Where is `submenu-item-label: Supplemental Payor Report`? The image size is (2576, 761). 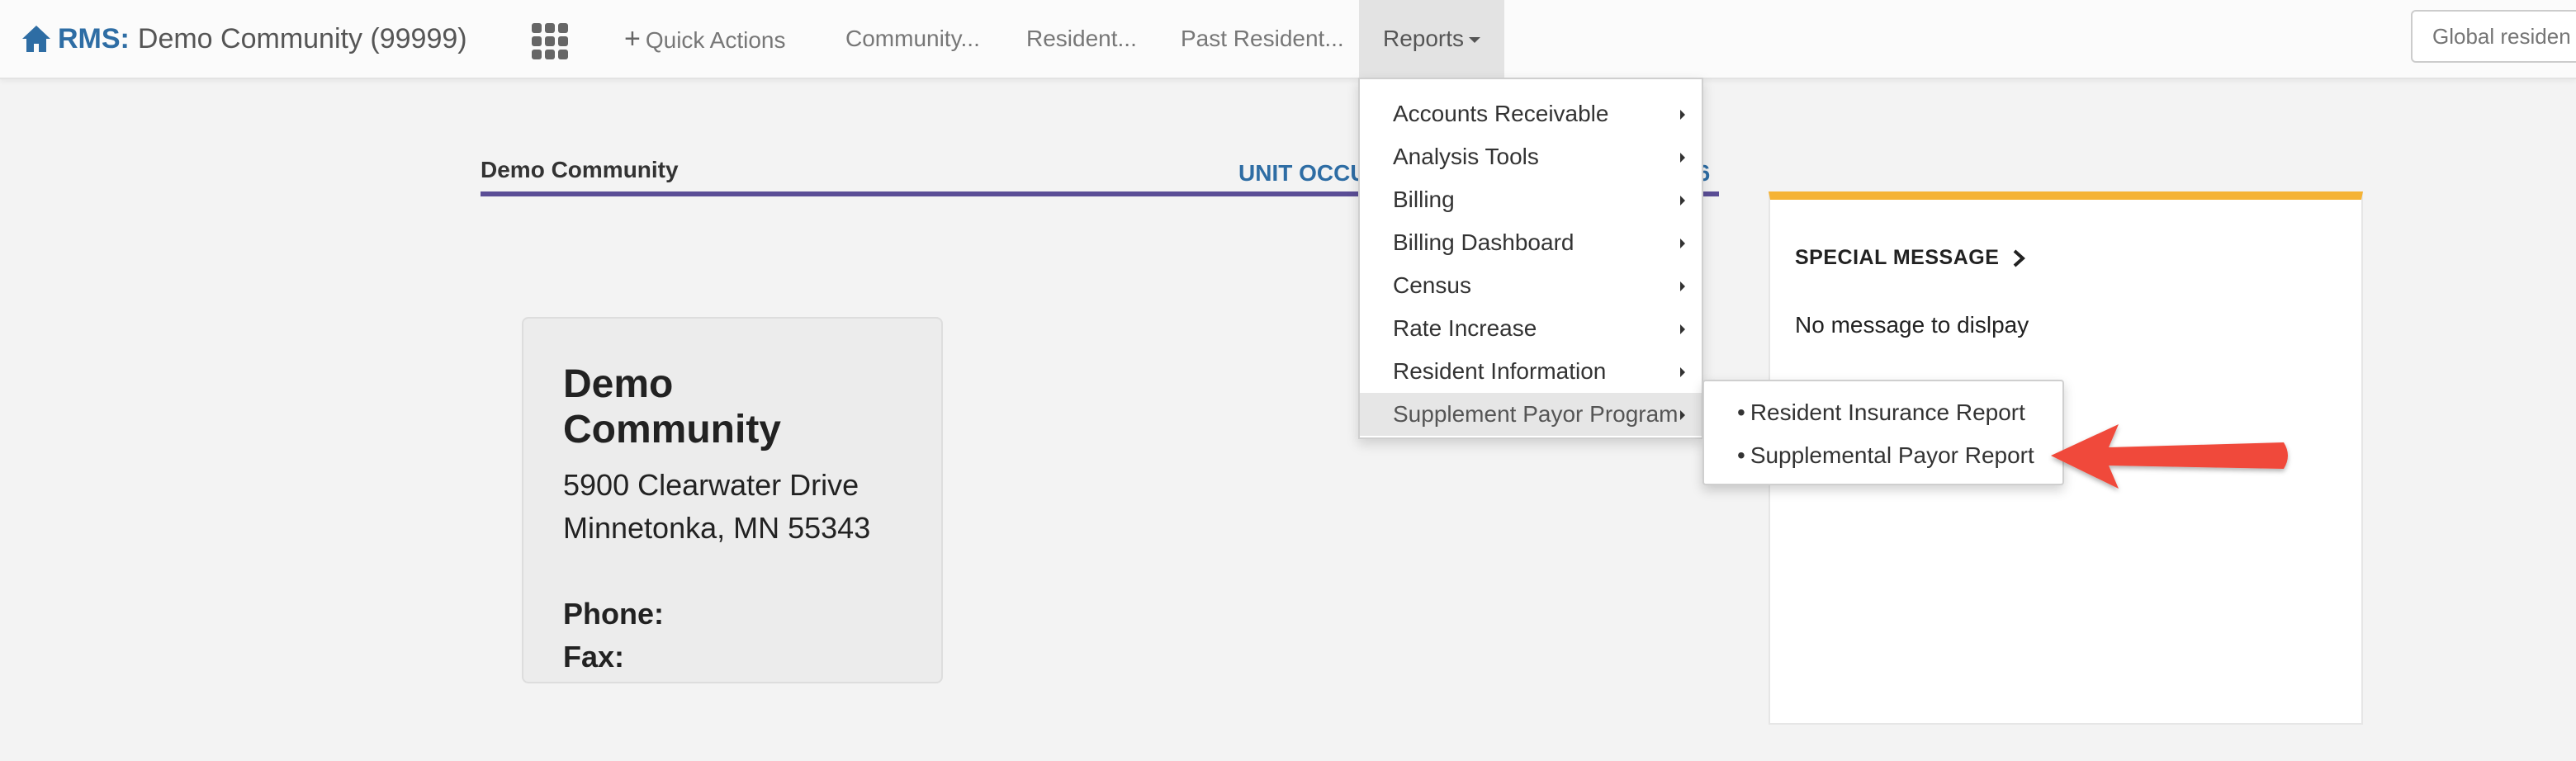 submenu-item-label: Supplemental Payor Report is located at coordinates (1892, 455).